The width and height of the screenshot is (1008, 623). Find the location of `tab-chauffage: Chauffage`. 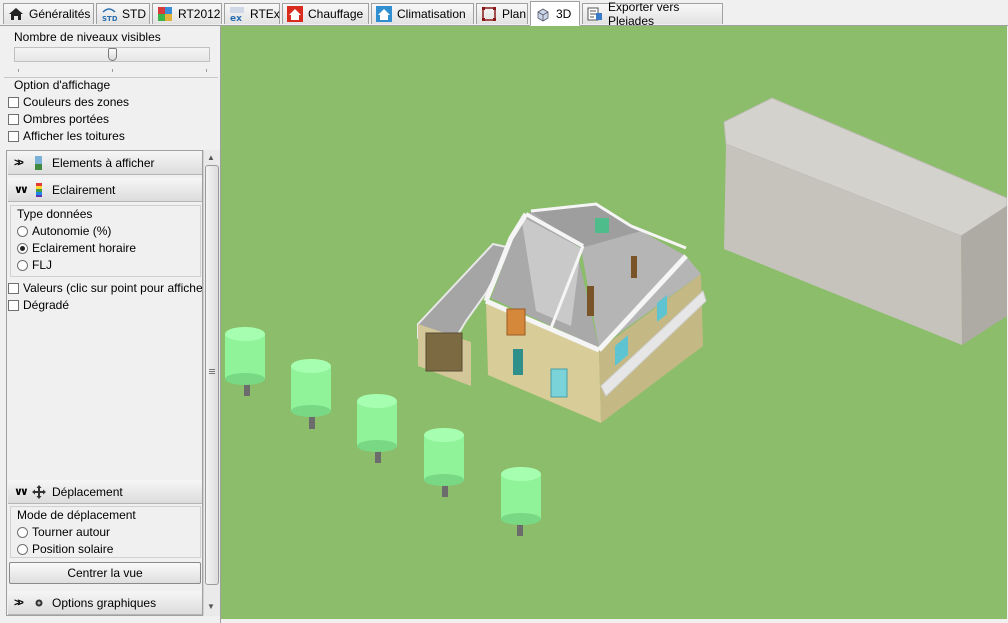

tab-chauffage: Chauffage is located at coordinates (325, 13).